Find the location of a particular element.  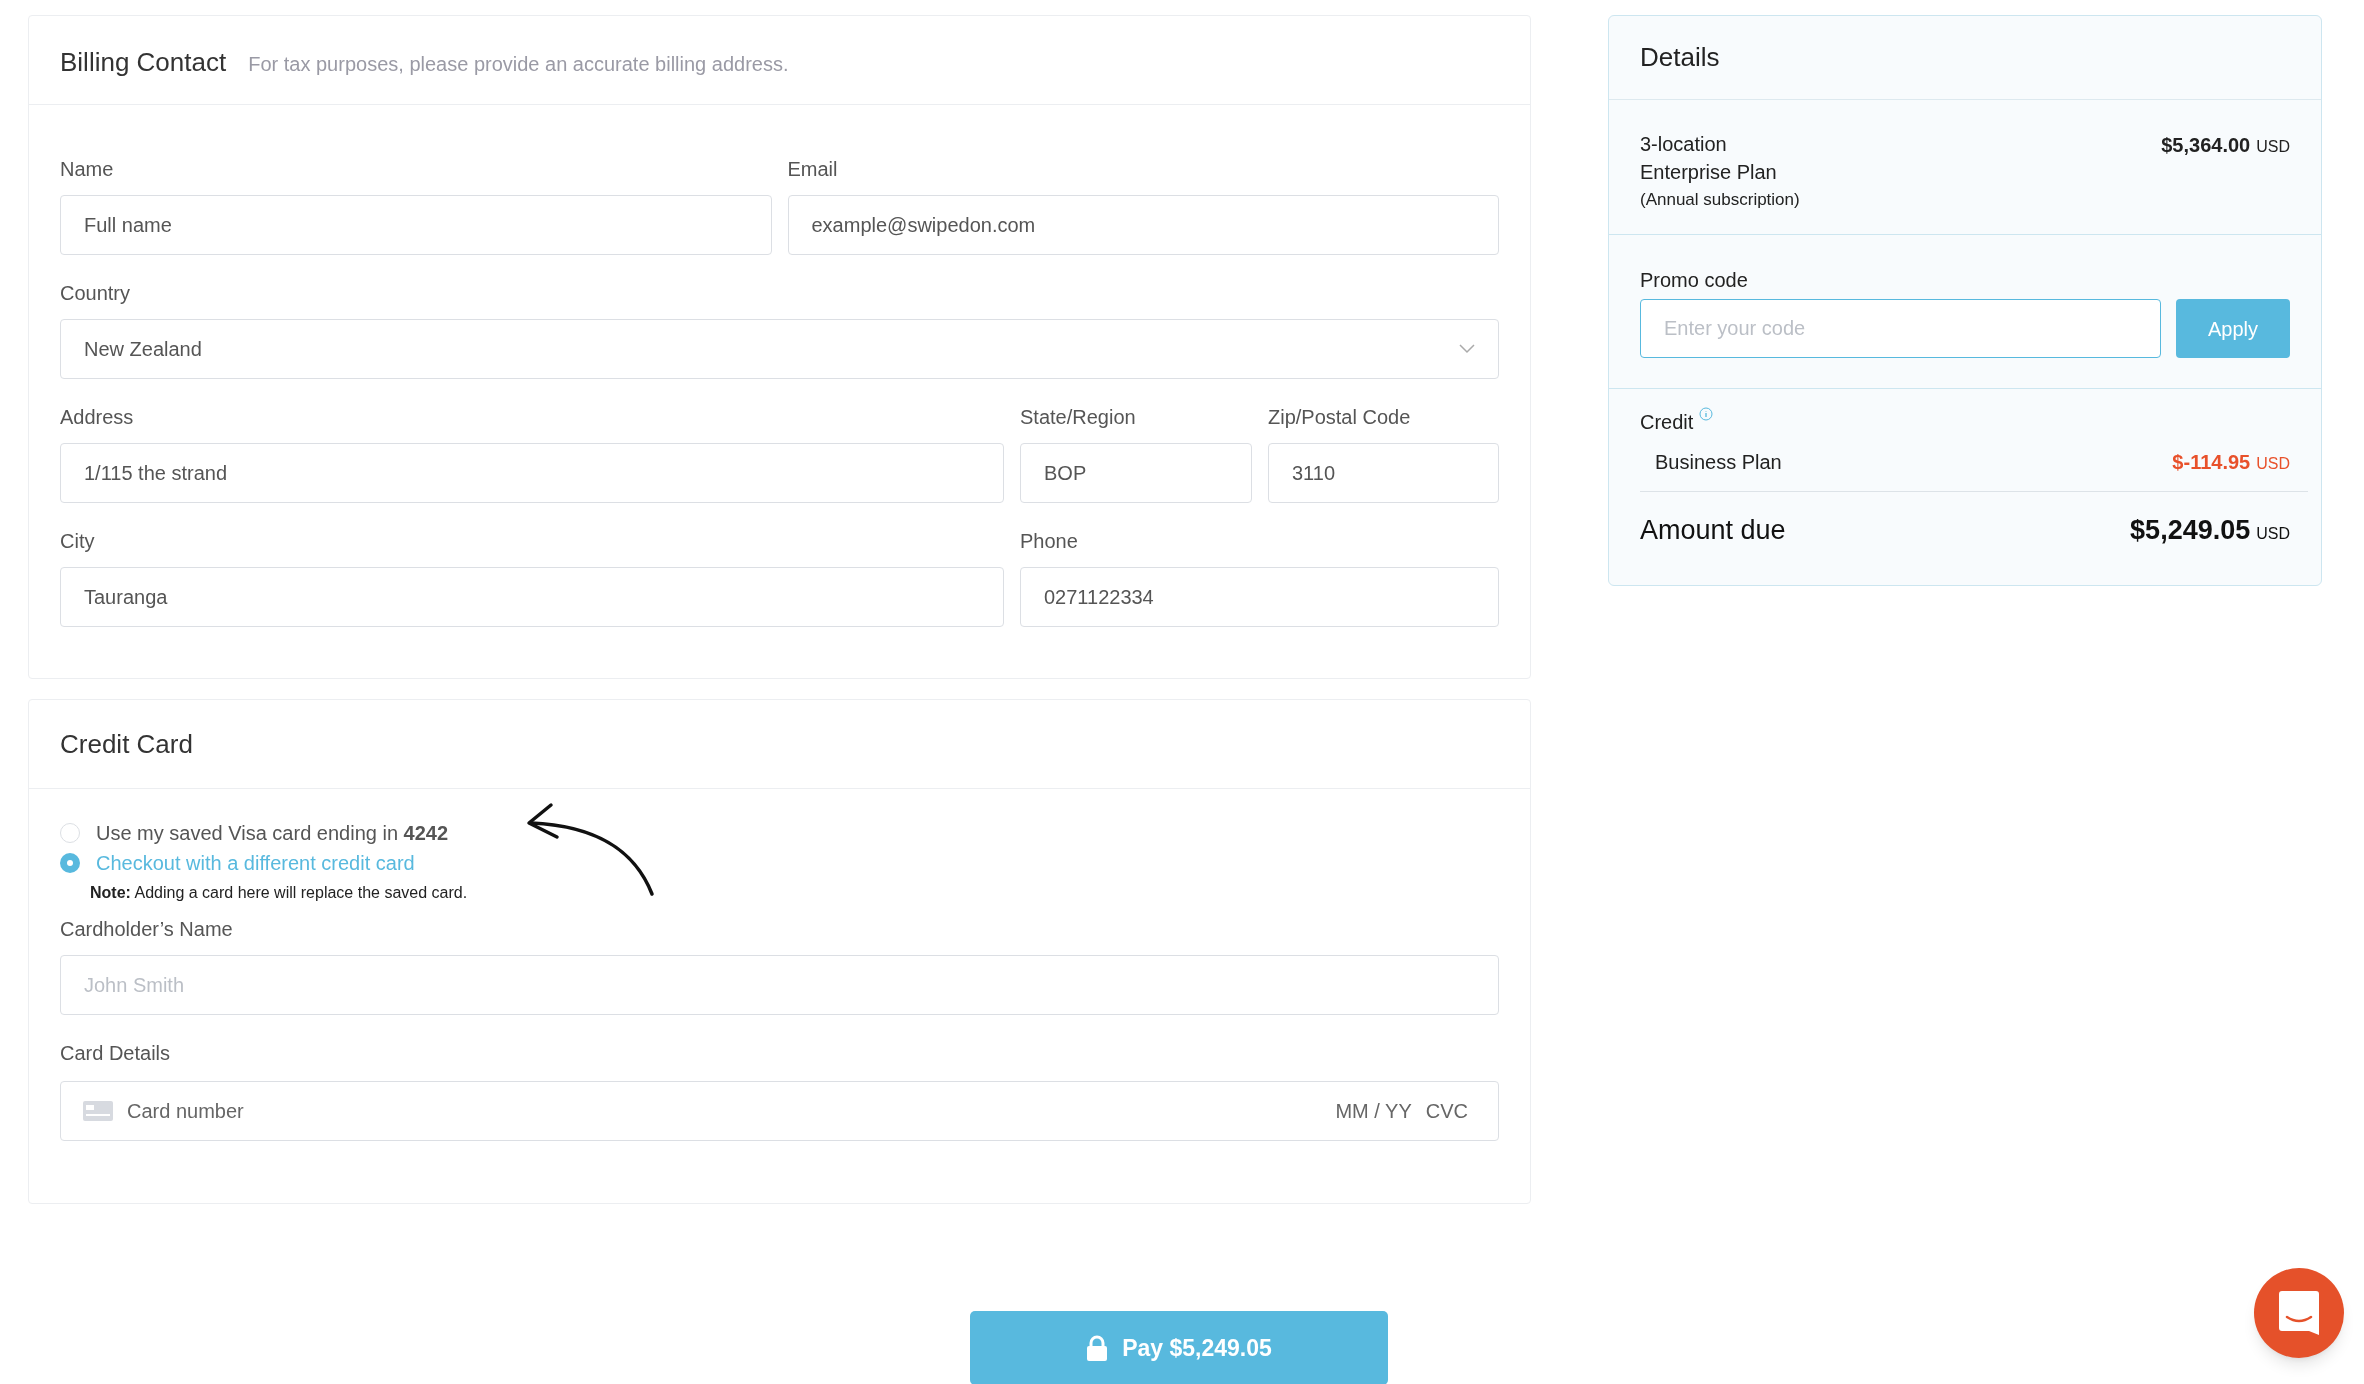

field-label: Promo code is located at coordinates (1694, 280).